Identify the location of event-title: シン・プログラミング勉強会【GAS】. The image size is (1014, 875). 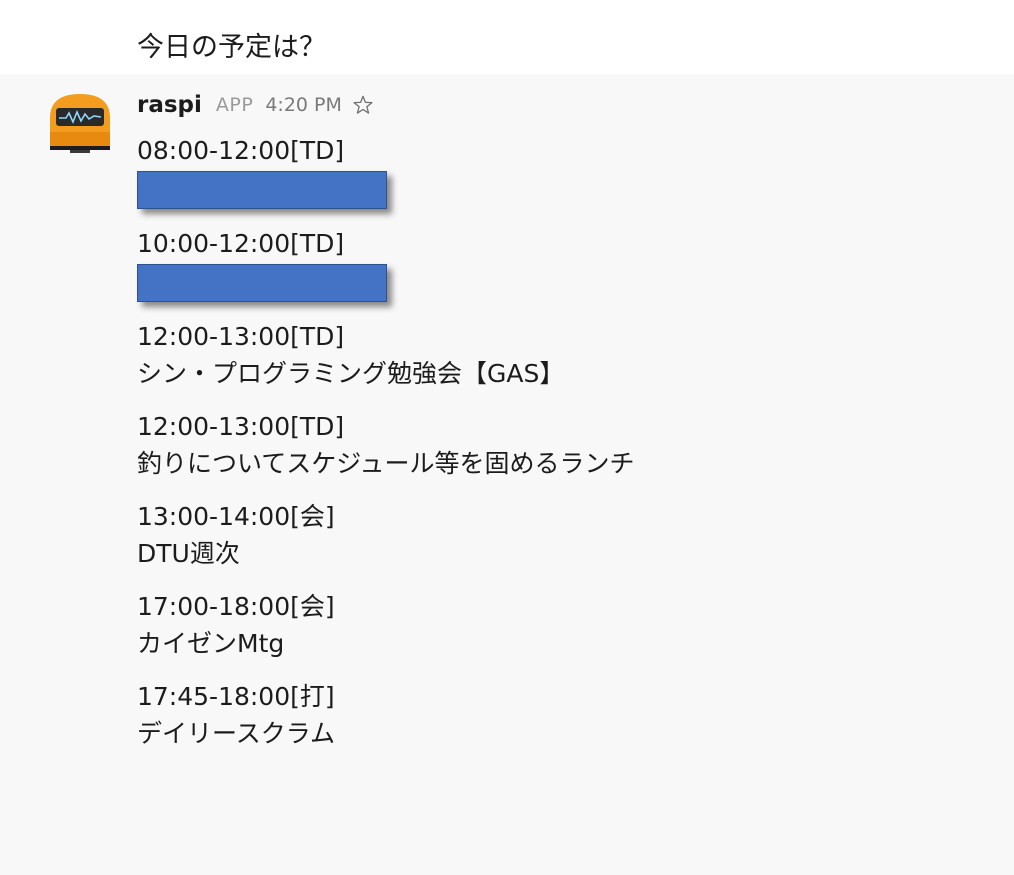
(351, 373).